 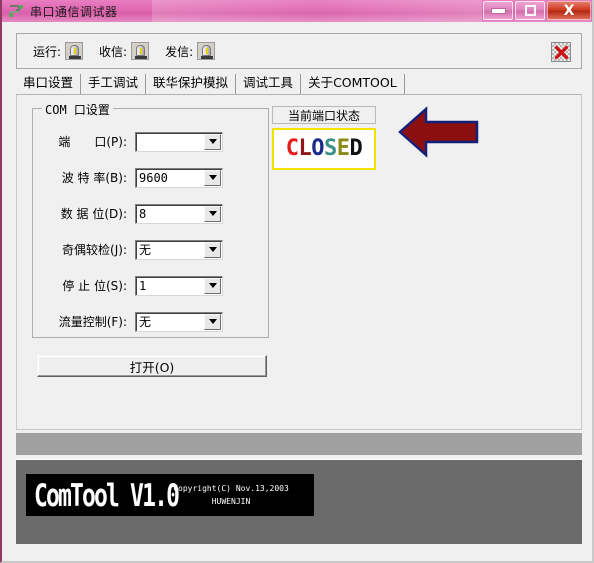 What do you see at coordinates (179, 249) in the screenshot?
I see `parity-combobox: 无` at bounding box center [179, 249].